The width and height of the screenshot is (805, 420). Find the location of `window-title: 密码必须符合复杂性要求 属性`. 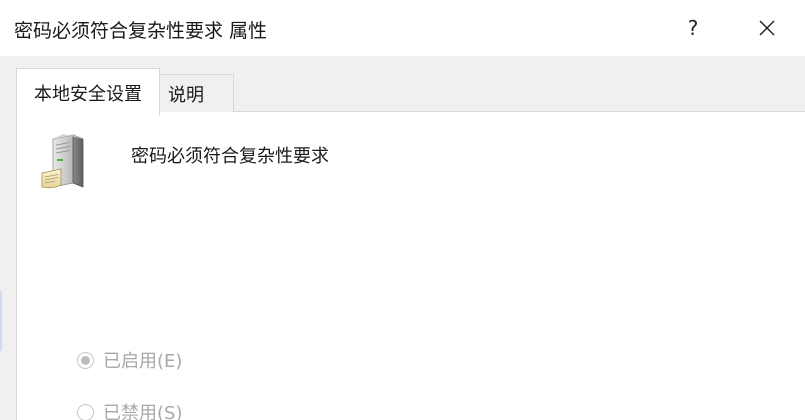

window-title: 密码必须符合复杂性要求 属性 is located at coordinates (141, 31).